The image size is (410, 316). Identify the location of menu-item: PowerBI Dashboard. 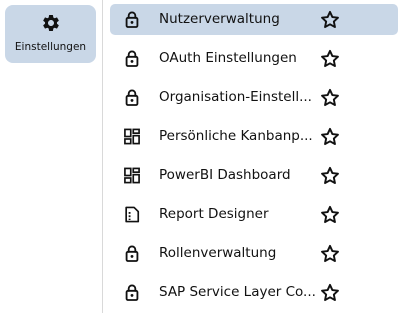
(254, 175).